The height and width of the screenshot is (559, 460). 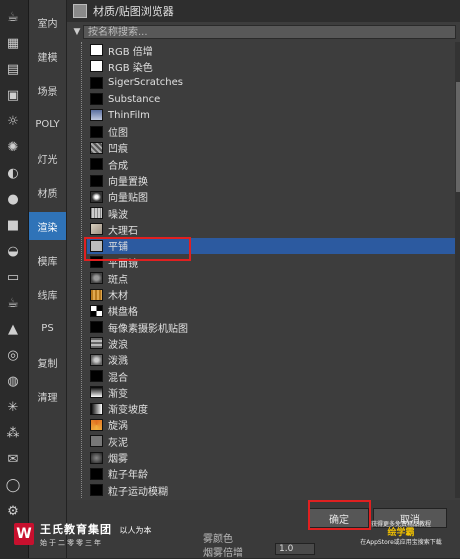 I want to click on category-item: 灯光, so click(x=47, y=158).